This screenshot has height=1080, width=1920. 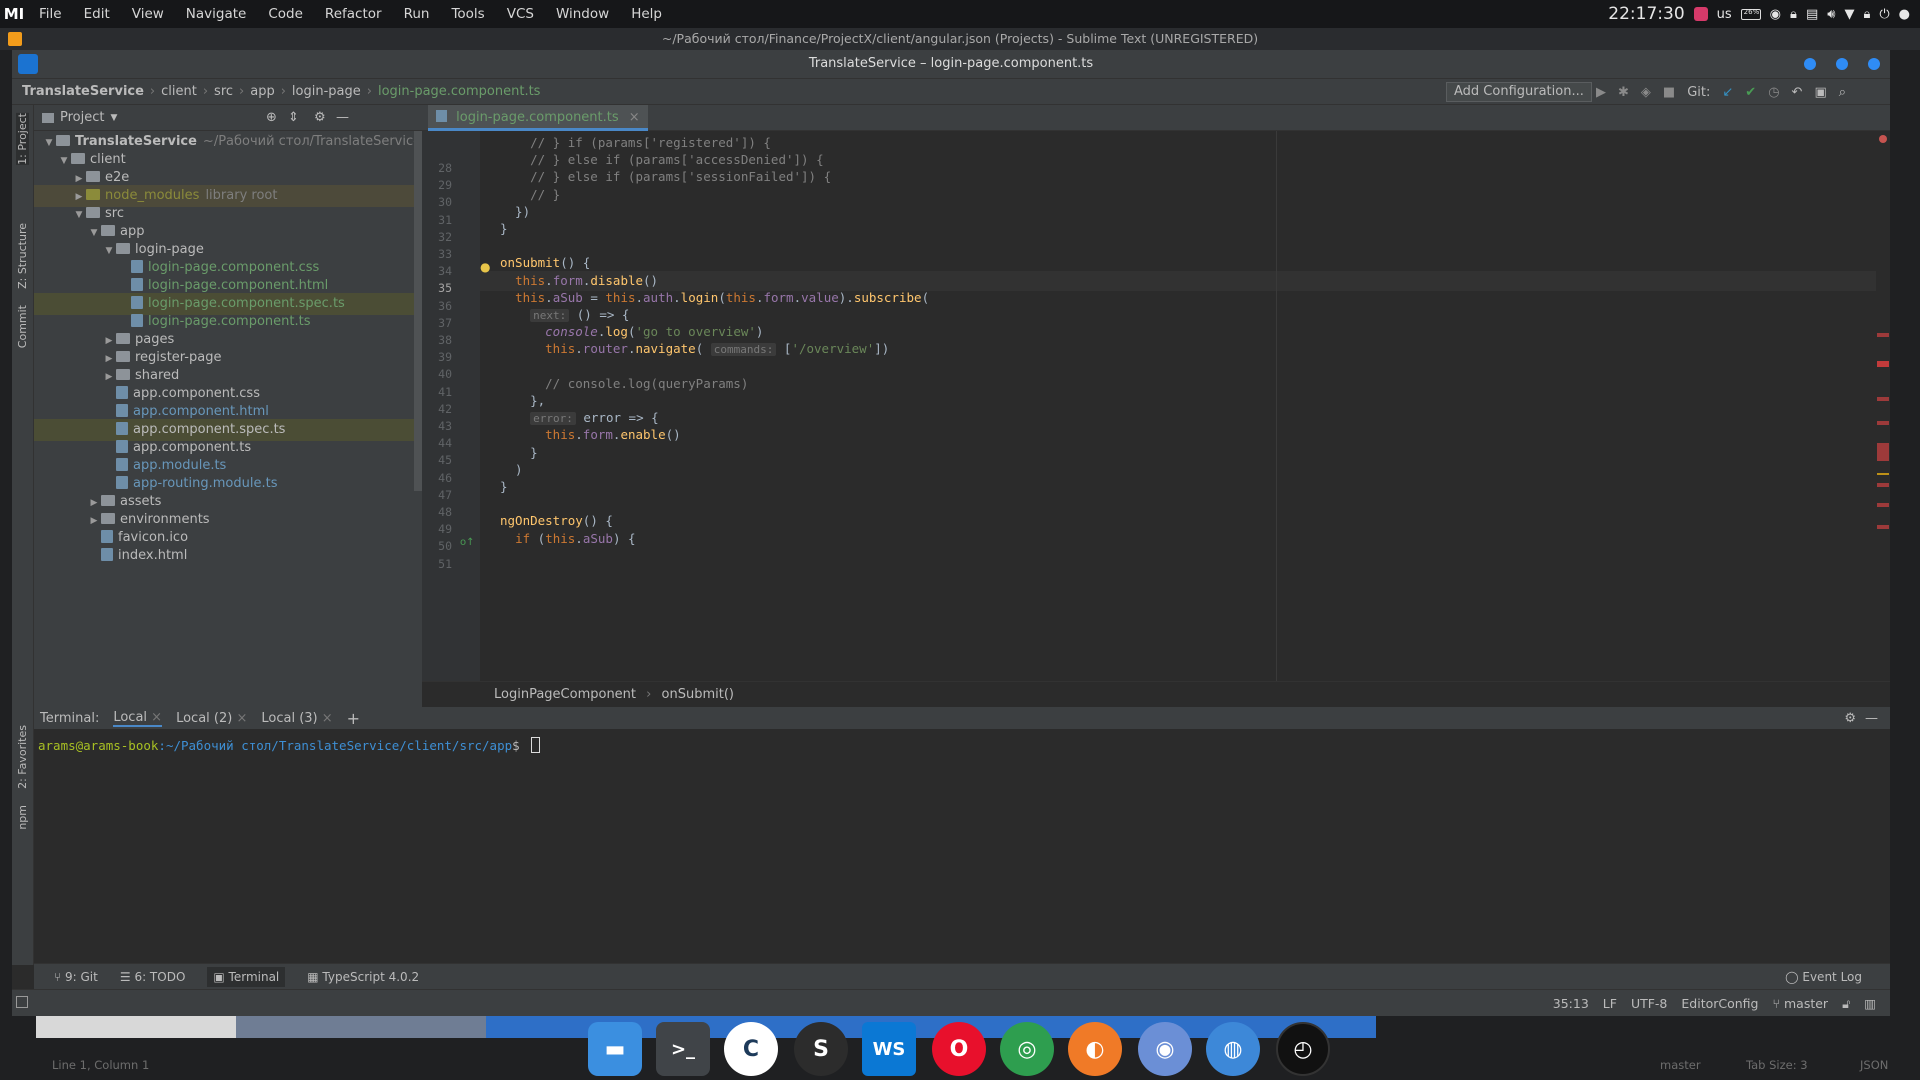 What do you see at coordinates (262, 91) in the screenshot?
I see `breadcrumb-item: app` at bounding box center [262, 91].